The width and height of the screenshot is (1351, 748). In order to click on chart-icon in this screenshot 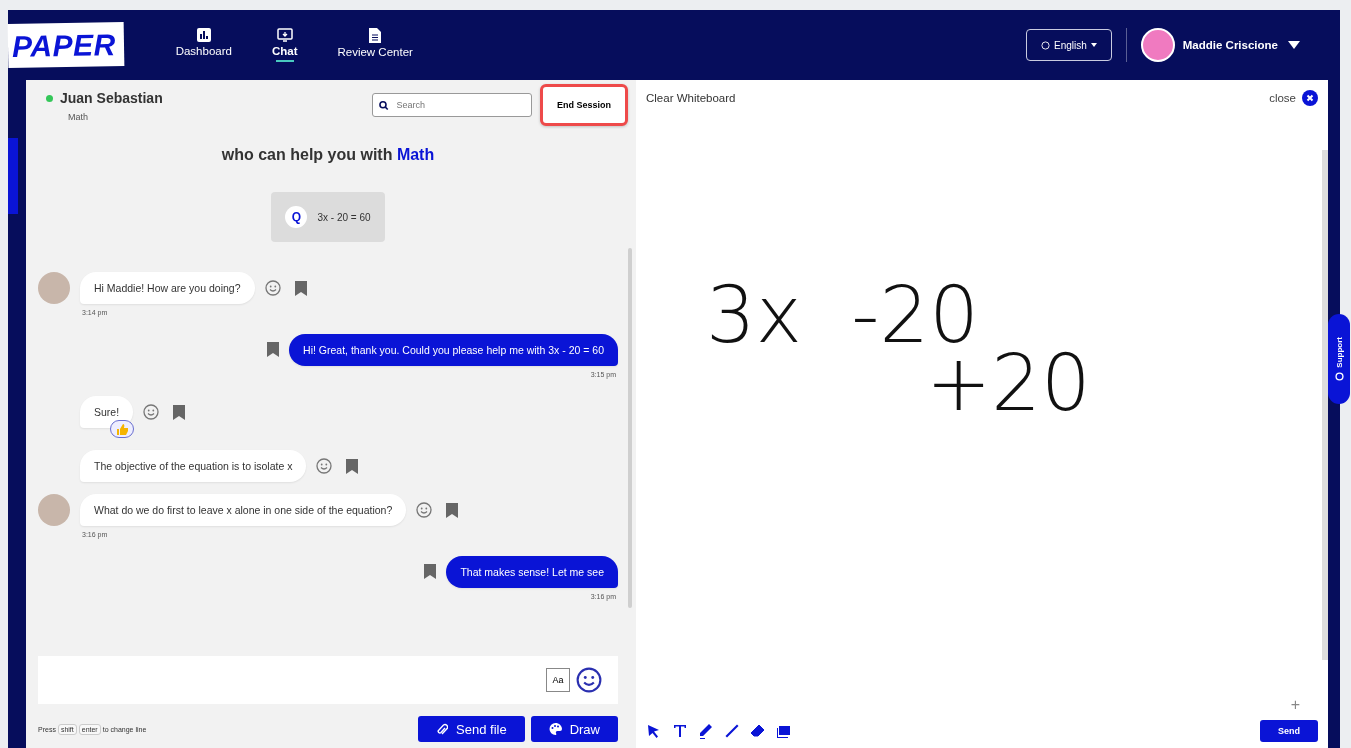, I will do `click(203, 35)`.